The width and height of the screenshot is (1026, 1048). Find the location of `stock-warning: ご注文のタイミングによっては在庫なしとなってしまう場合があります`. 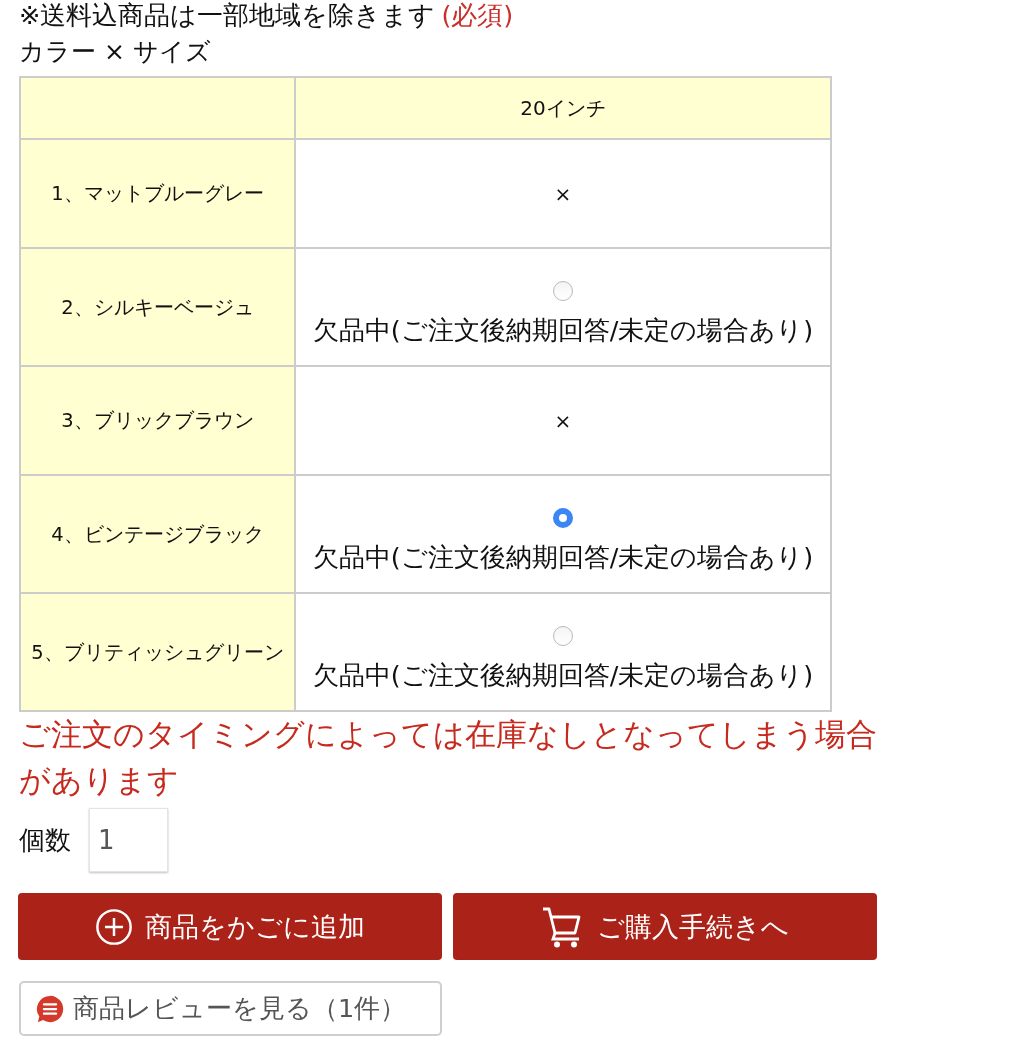

stock-warning: ご注文のタイミングによっては在庫なしとなってしまう場合があります is located at coordinates (448, 758).